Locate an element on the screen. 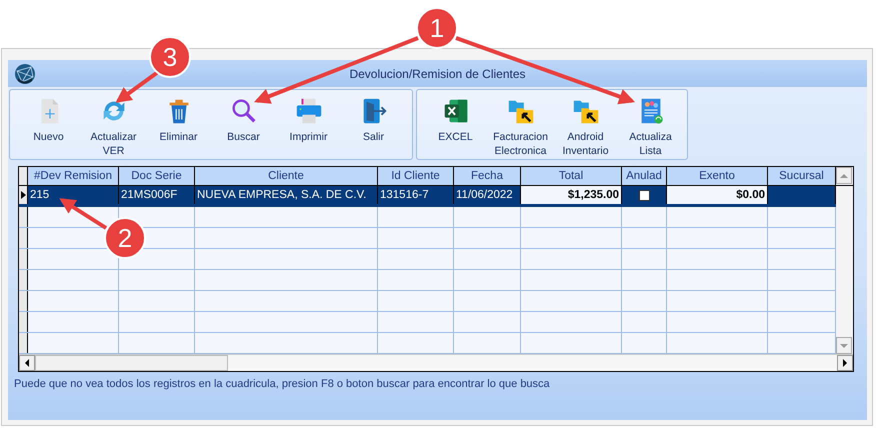 This screenshot has height=428, width=876. toolbar-button: Eliminar is located at coordinates (178, 126).